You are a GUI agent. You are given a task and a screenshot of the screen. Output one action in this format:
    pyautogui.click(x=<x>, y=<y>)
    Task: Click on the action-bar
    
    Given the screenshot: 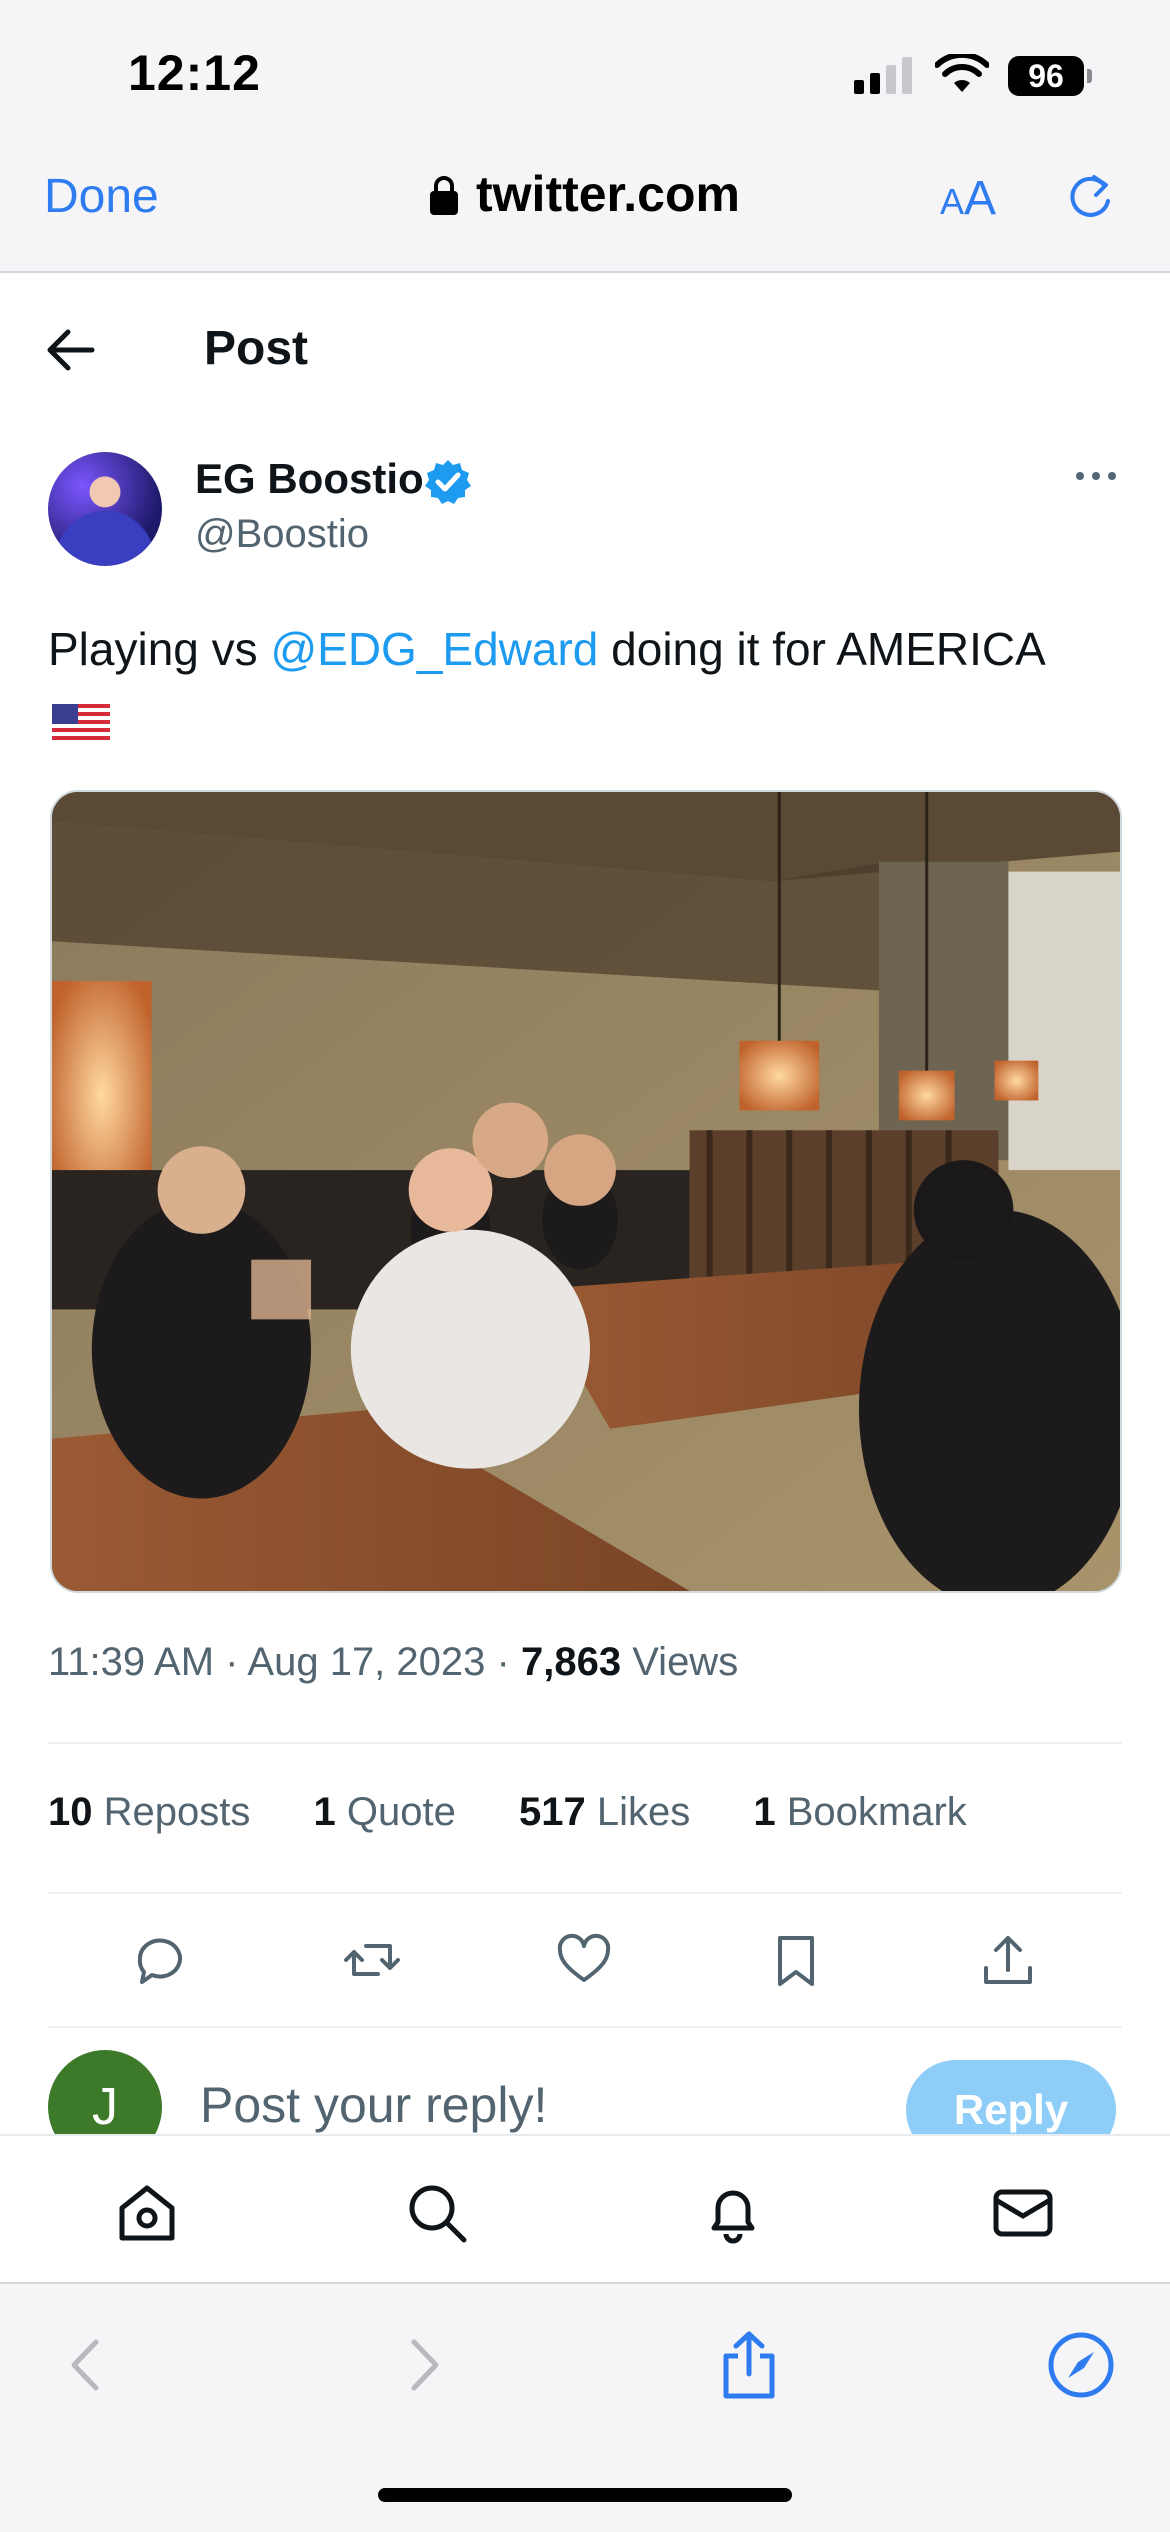 What is the action you would take?
    pyautogui.click(x=585, y=1962)
    